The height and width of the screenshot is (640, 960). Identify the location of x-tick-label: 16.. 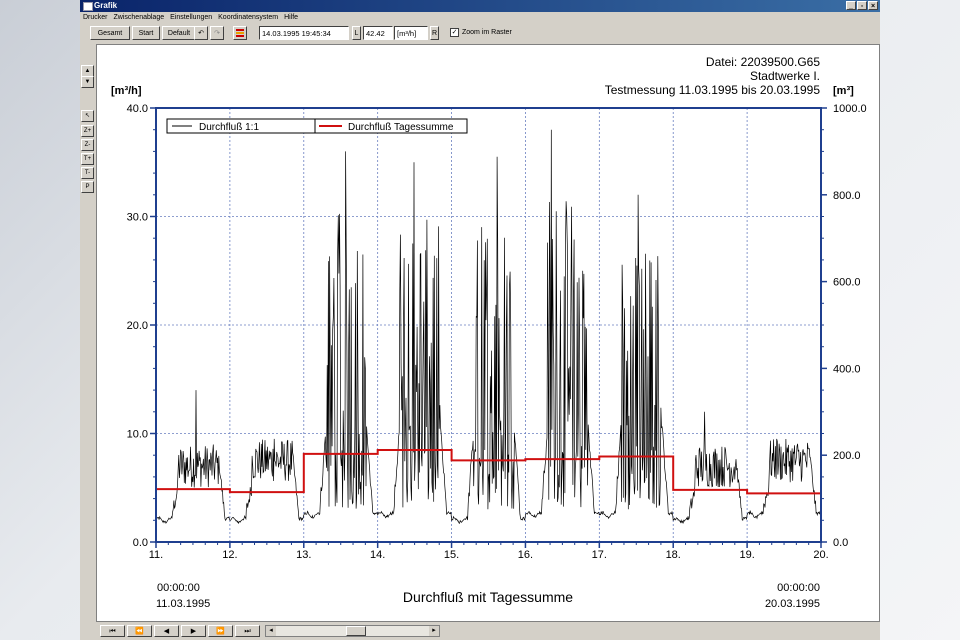
(525, 555).